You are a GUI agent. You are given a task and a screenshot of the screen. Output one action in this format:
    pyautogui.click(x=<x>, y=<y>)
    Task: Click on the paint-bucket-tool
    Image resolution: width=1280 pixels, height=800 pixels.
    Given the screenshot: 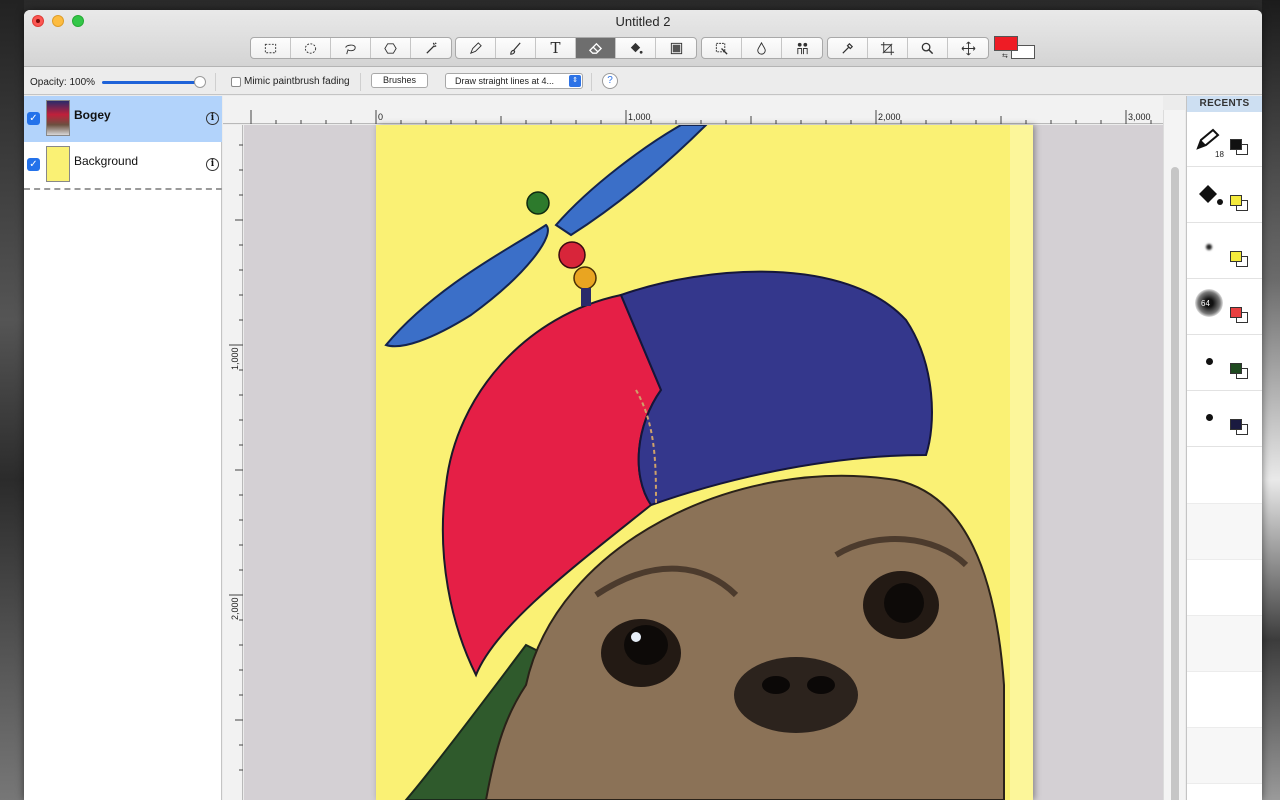 What is the action you would take?
    pyautogui.click(x=636, y=48)
    